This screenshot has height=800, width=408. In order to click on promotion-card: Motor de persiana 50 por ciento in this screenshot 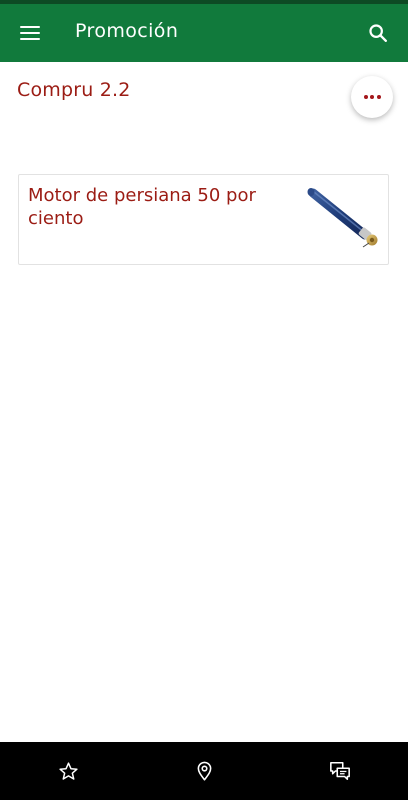, I will do `click(203, 219)`.